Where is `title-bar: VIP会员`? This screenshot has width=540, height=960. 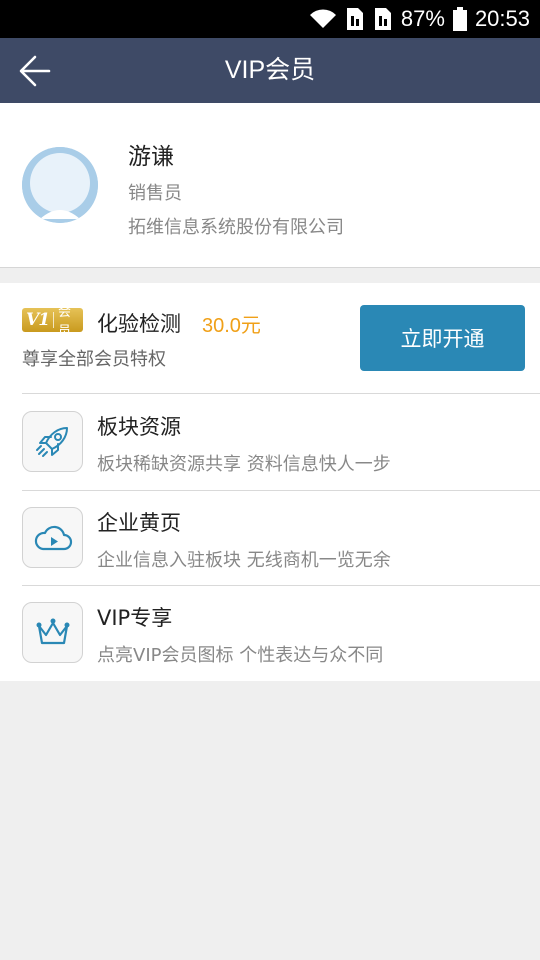
title-bar: VIP会员 is located at coordinates (270, 70).